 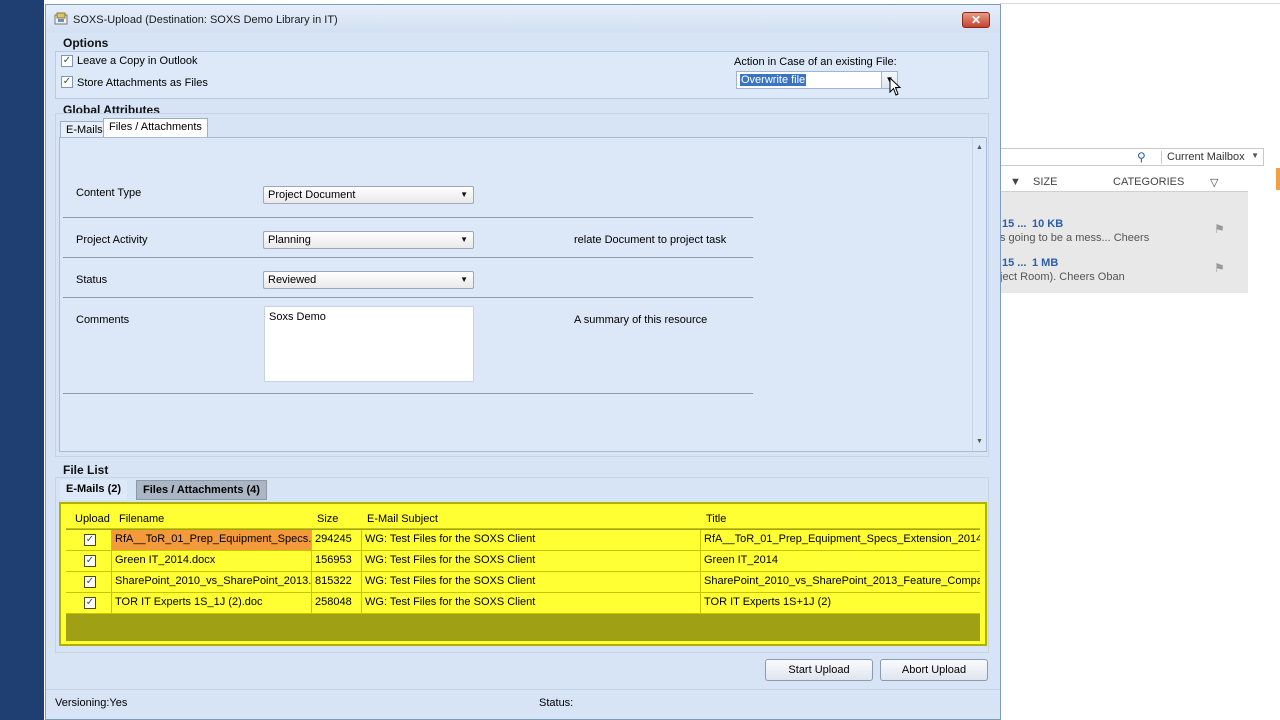 What do you see at coordinates (369, 344) in the screenshot?
I see `comments-textarea: Soxs Demo` at bounding box center [369, 344].